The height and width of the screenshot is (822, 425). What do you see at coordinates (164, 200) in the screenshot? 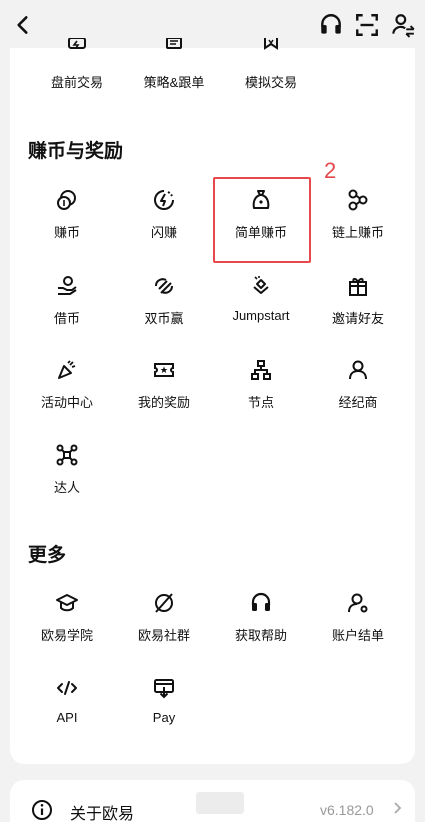
I see `flash-earn-icon` at bounding box center [164, 200].